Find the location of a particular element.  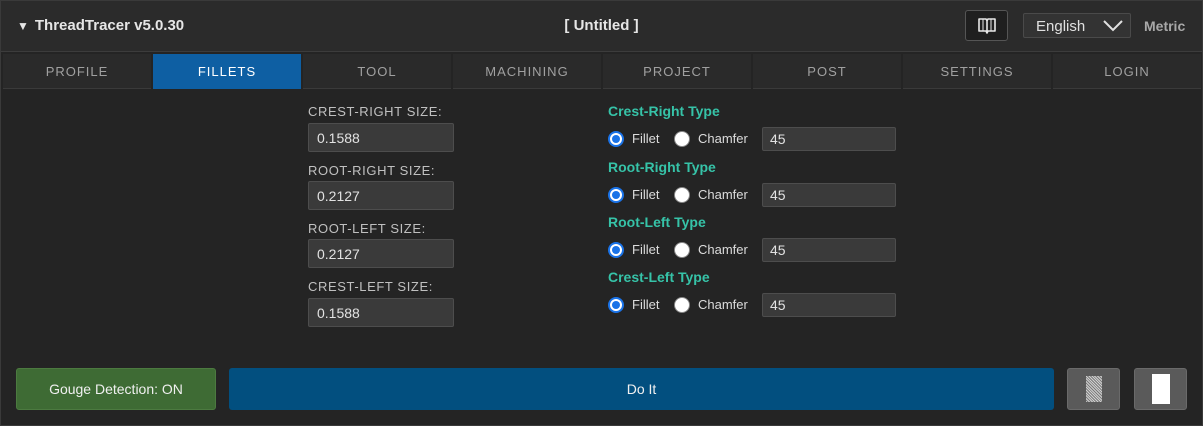

root-left-size-input is located at coordinates (381, 253).